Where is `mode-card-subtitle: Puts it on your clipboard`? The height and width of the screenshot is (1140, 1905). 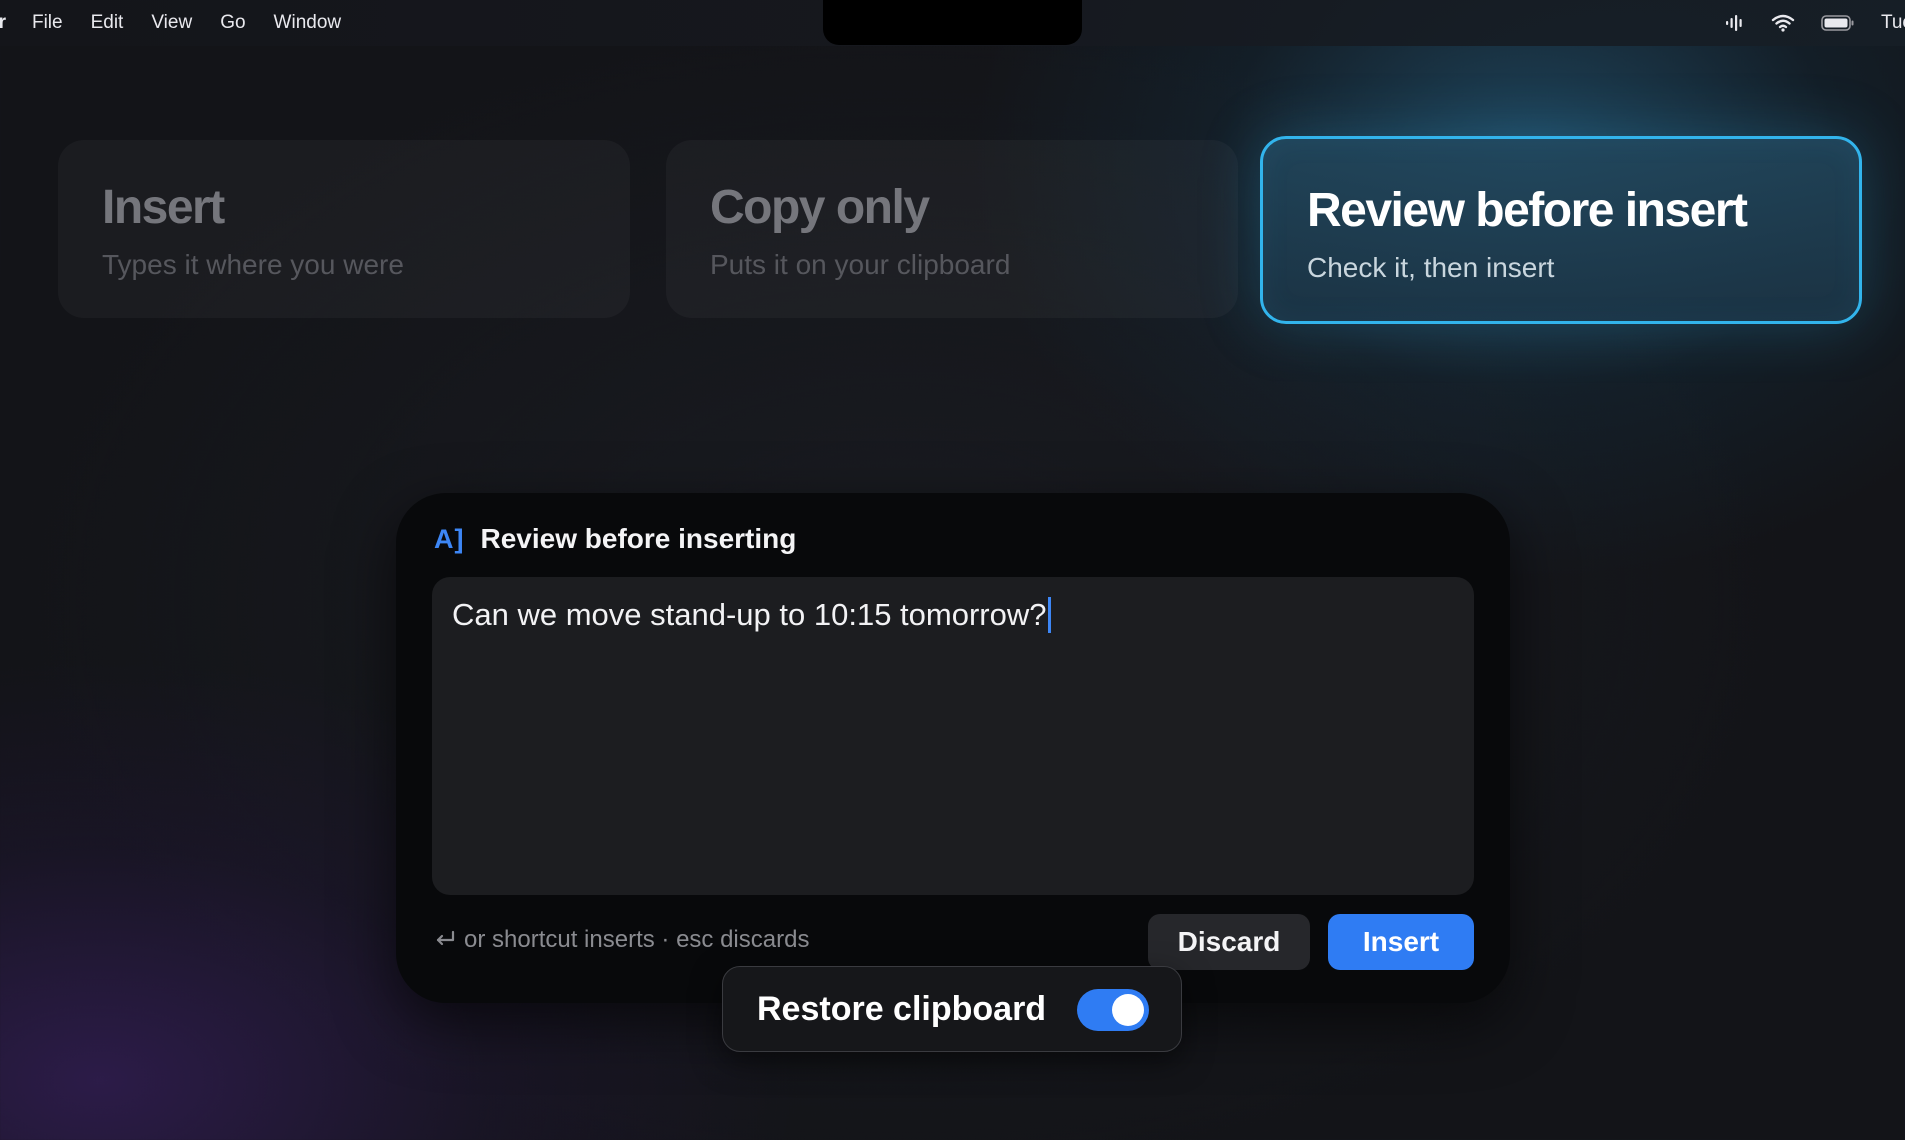 mode-card-subtitle: Puts it on your clipboard is located at coordinates (860, 264).